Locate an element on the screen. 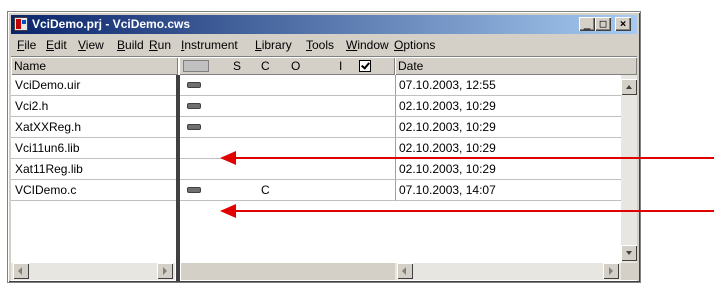 The width and height of the screenshot is (728, 289). flag-header-s: S is located at coordinates (237, 66).